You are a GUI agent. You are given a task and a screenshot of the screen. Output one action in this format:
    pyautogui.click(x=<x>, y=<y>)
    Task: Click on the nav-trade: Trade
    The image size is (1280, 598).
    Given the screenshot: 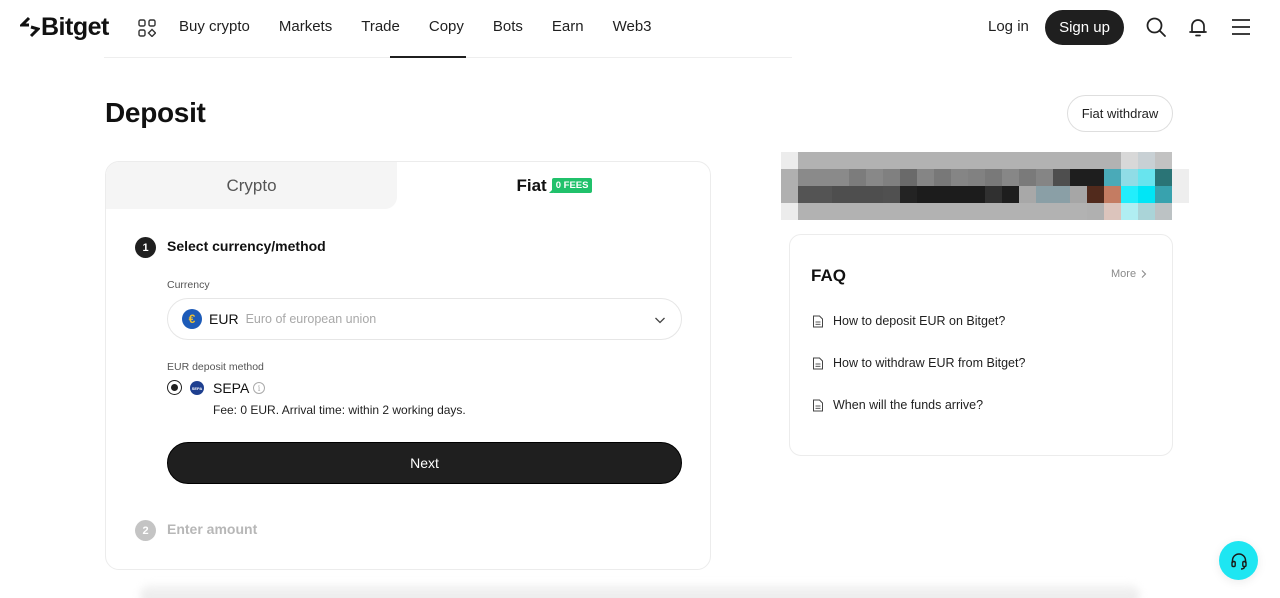 What is the action you would take?
    pyautogui.click(x=380, y=27)
    